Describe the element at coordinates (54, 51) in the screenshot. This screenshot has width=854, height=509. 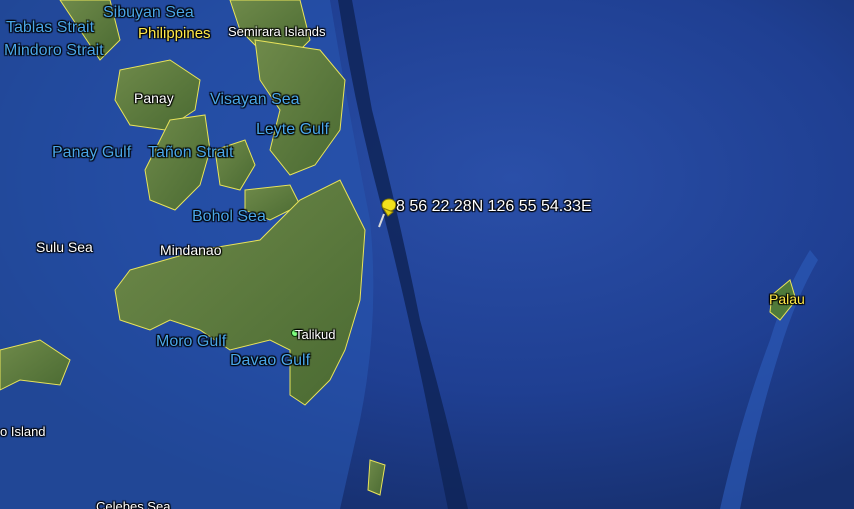
I see `label-mindoro-strait: Mindoro Strait` at that location.